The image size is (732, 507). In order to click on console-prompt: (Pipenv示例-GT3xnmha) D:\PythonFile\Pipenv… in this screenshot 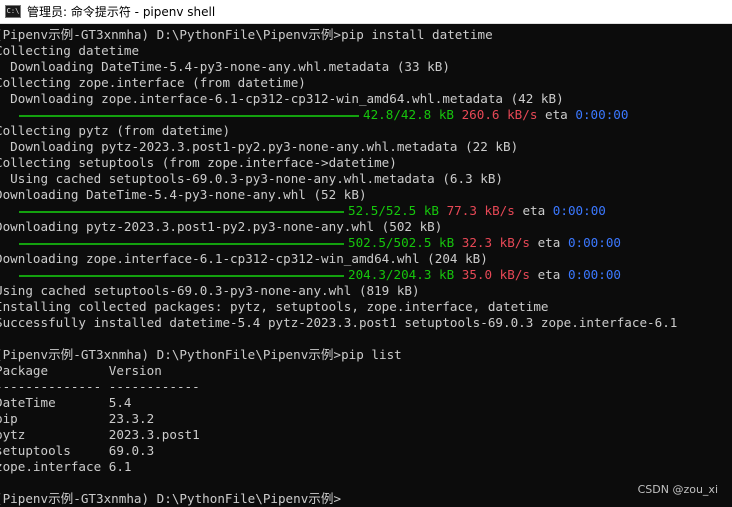, I will do `click(366, 499)`.